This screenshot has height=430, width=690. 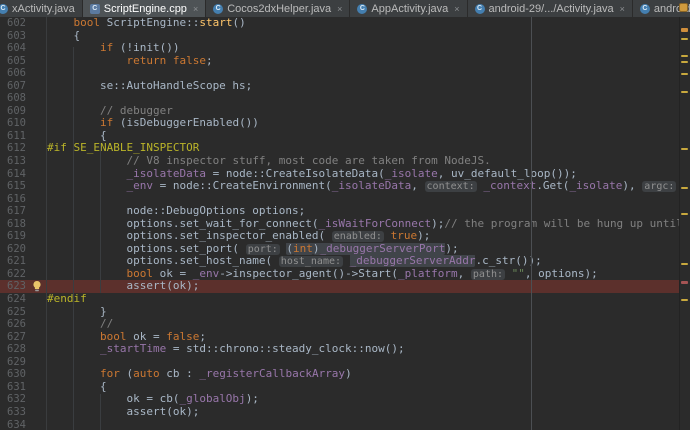 What do you see at coordinates (15, 324) in the screenshot?
I see `line-number: 626` at bounding box center [15, 324].